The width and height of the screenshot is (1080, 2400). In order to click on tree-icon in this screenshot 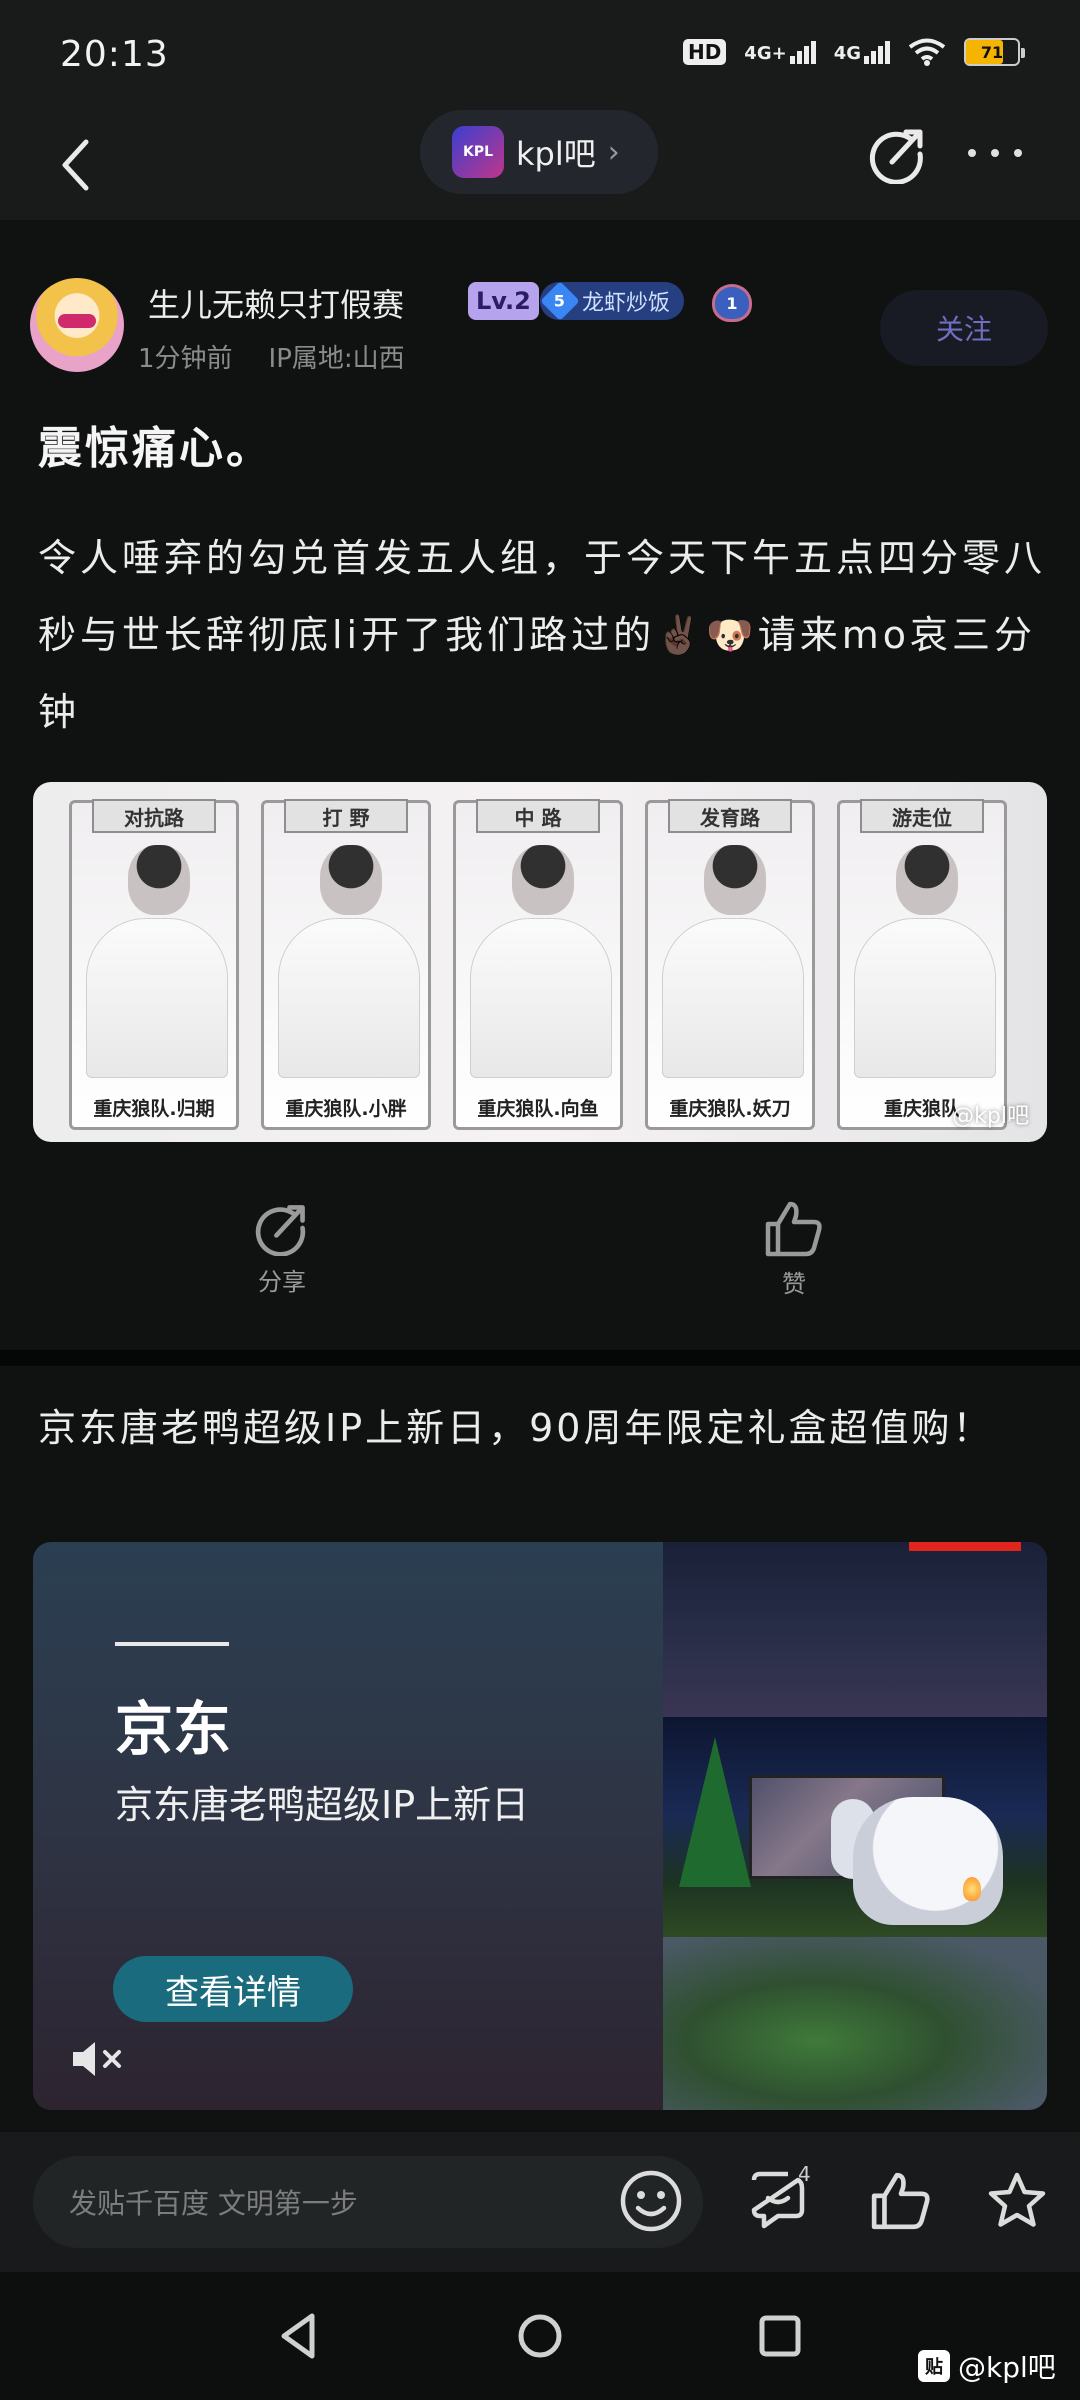, I will do `click(715, 1812)`.